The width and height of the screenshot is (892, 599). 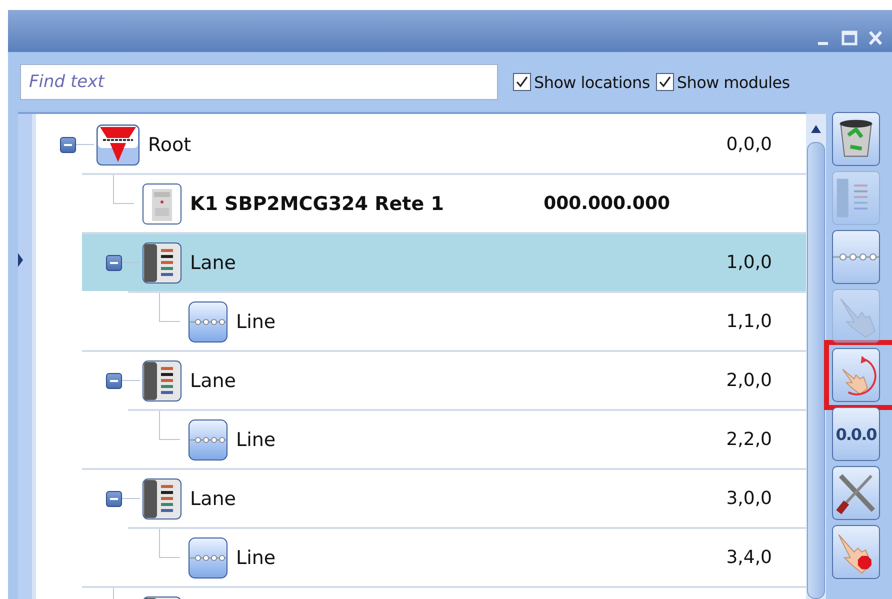 What do you see at coordinates (749, 262) in the screenshot?
I see `address-text: 1,0,0` at bounding box center [749, 262].